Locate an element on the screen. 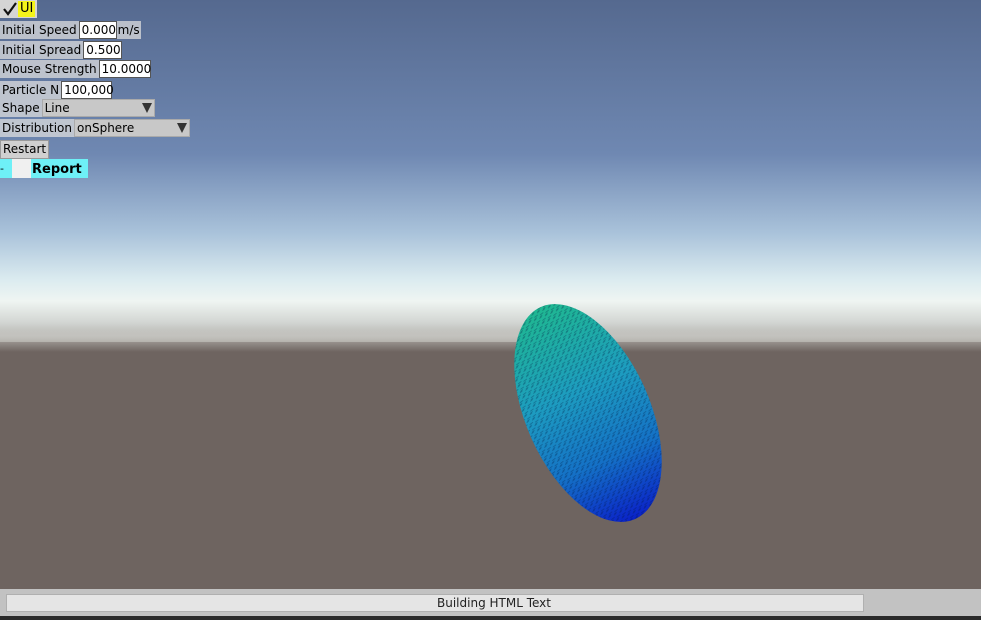 Image resolution: width=981 pixels, height=620 pixels. checkmark-icon is located at coordinates (10, 9).